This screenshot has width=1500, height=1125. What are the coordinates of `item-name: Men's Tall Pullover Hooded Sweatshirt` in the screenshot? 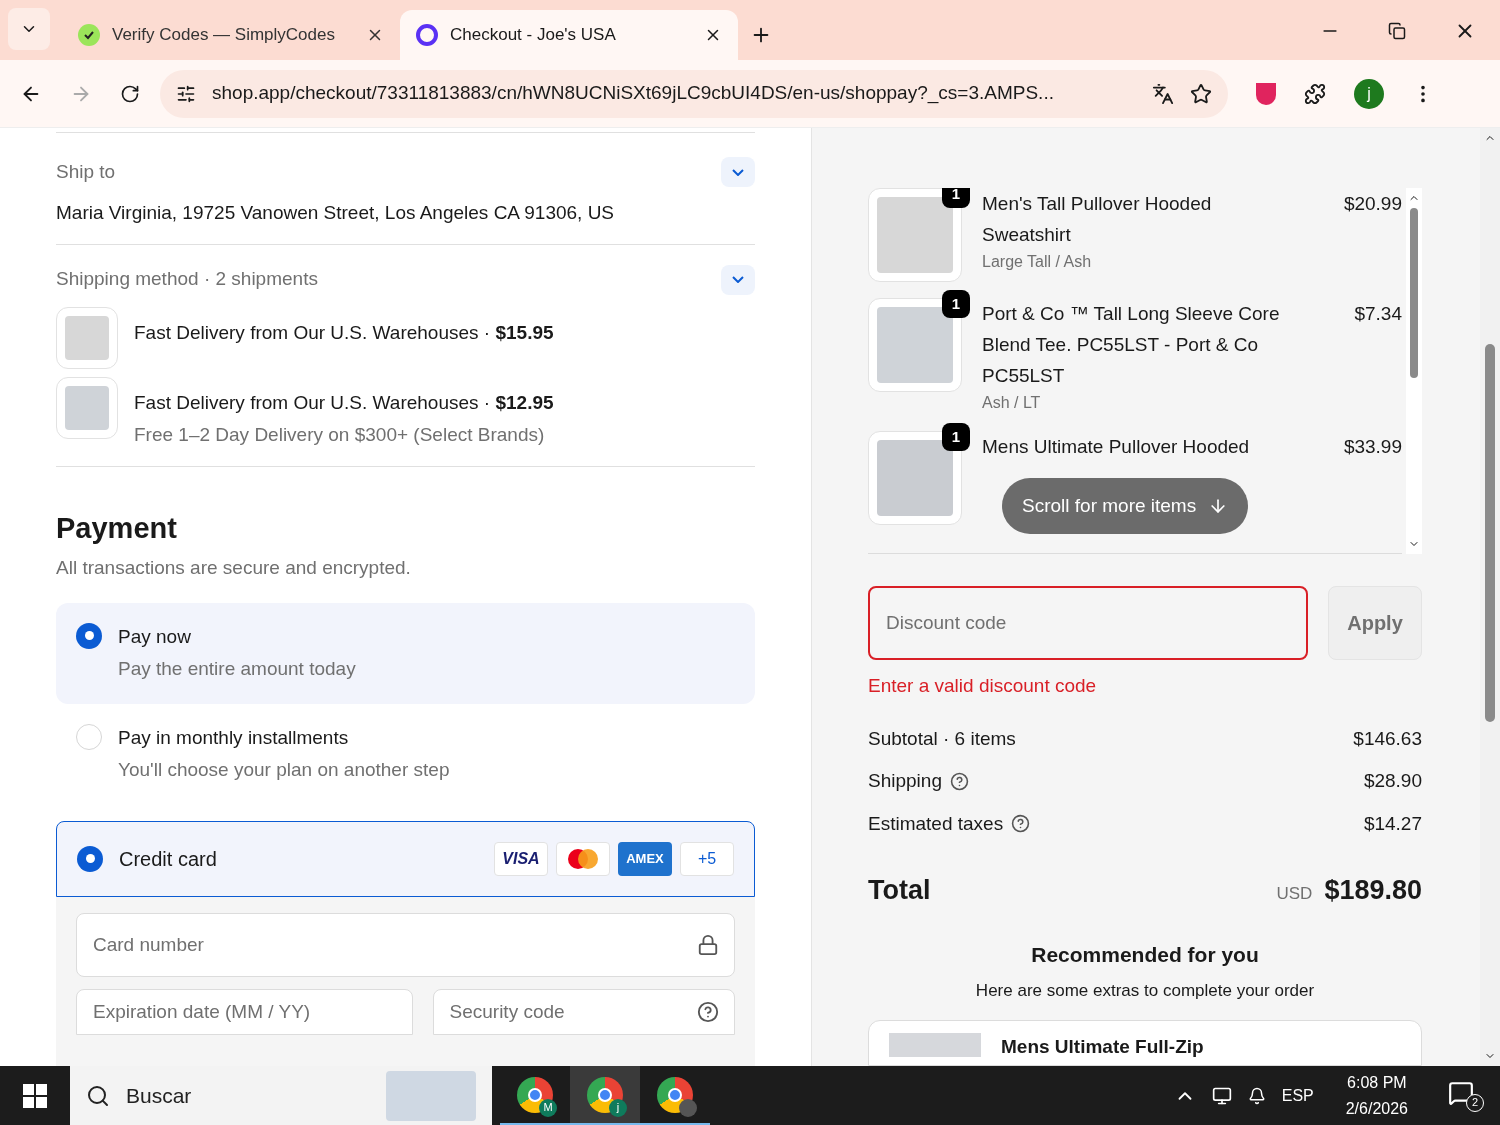 It's located at (1097, 219).